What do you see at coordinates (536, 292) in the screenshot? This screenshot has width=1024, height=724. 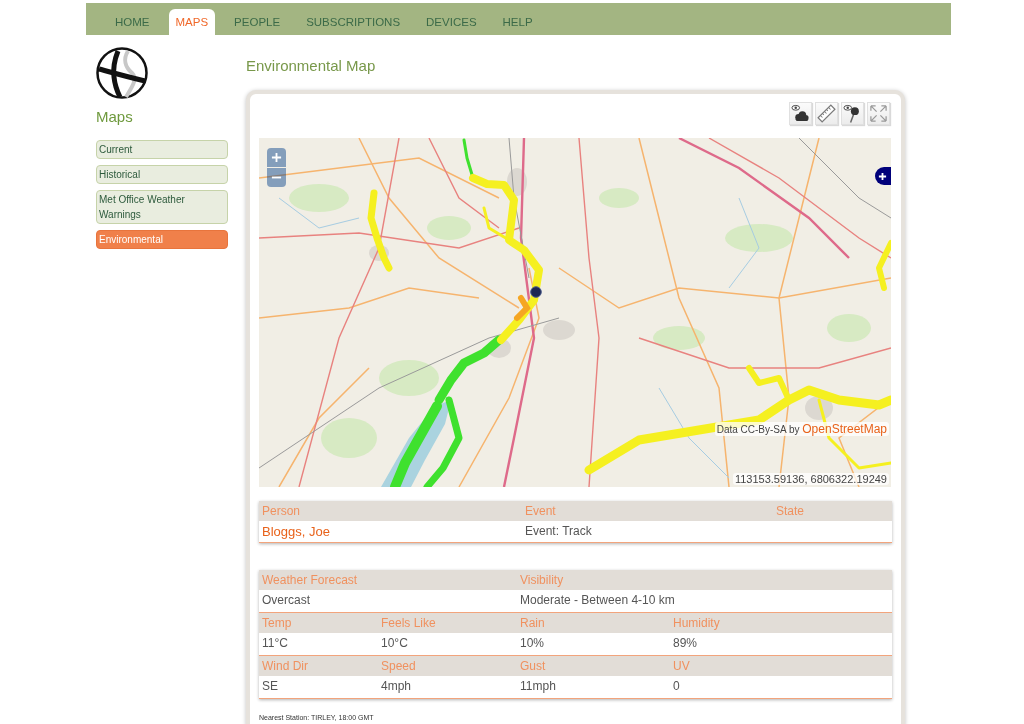 I see `location-marker-icon` at bounding box center [536, 292].